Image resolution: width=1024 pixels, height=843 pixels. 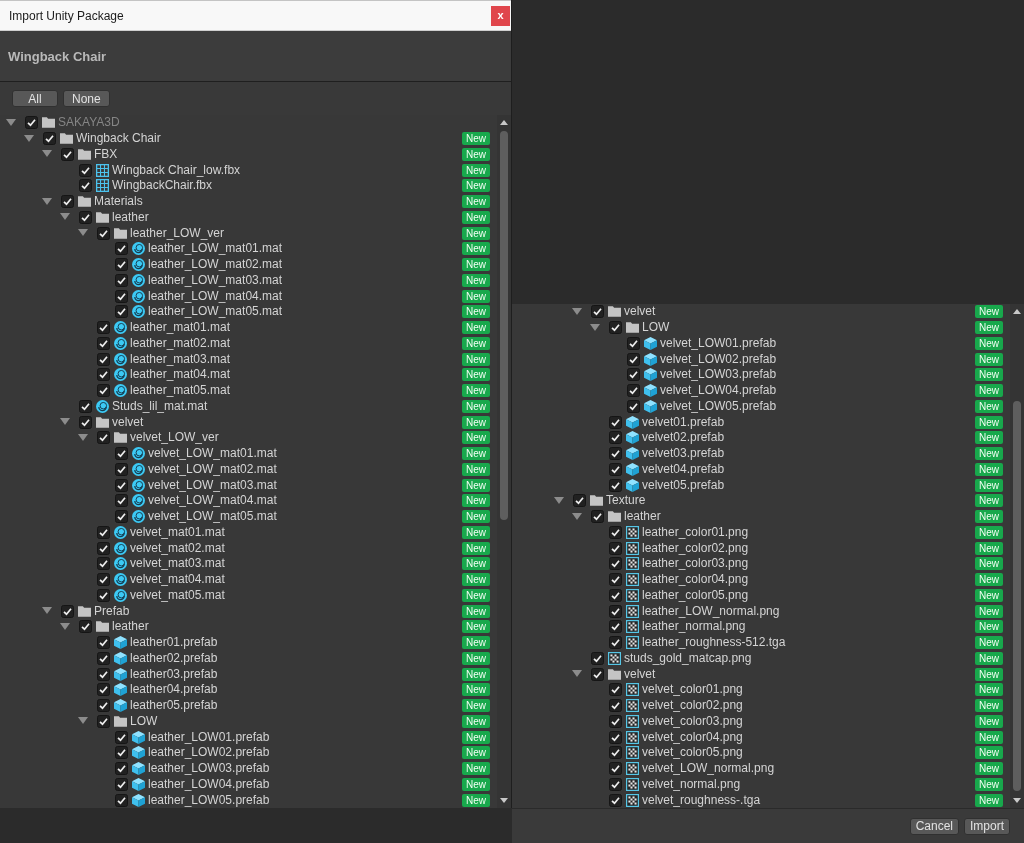 What do you see at coordinates (106, 154) in the screenshot?
I see `folder-name: FBX` at bounding box center [106, 154].